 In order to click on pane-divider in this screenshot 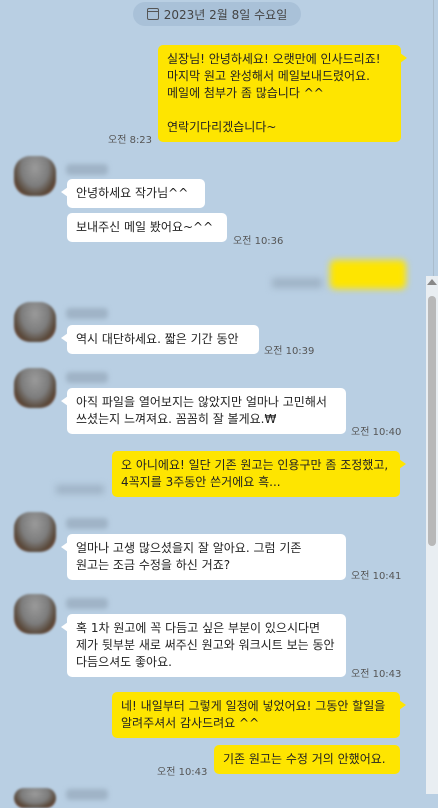, I will do `click(433, 138)`.